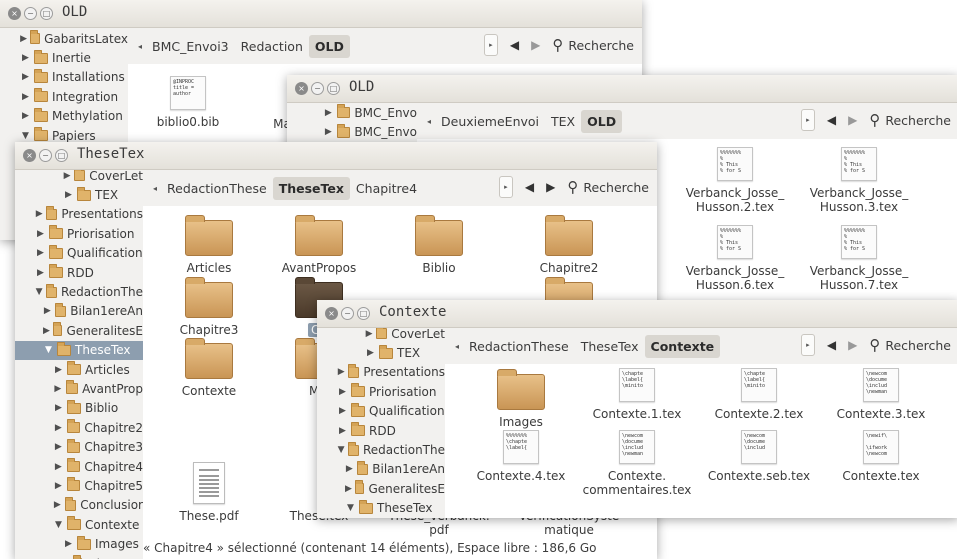  Describe the element at coordinates (637, 314) in the screenshot. I see `titlebar: × − □ Contexte` at that location.